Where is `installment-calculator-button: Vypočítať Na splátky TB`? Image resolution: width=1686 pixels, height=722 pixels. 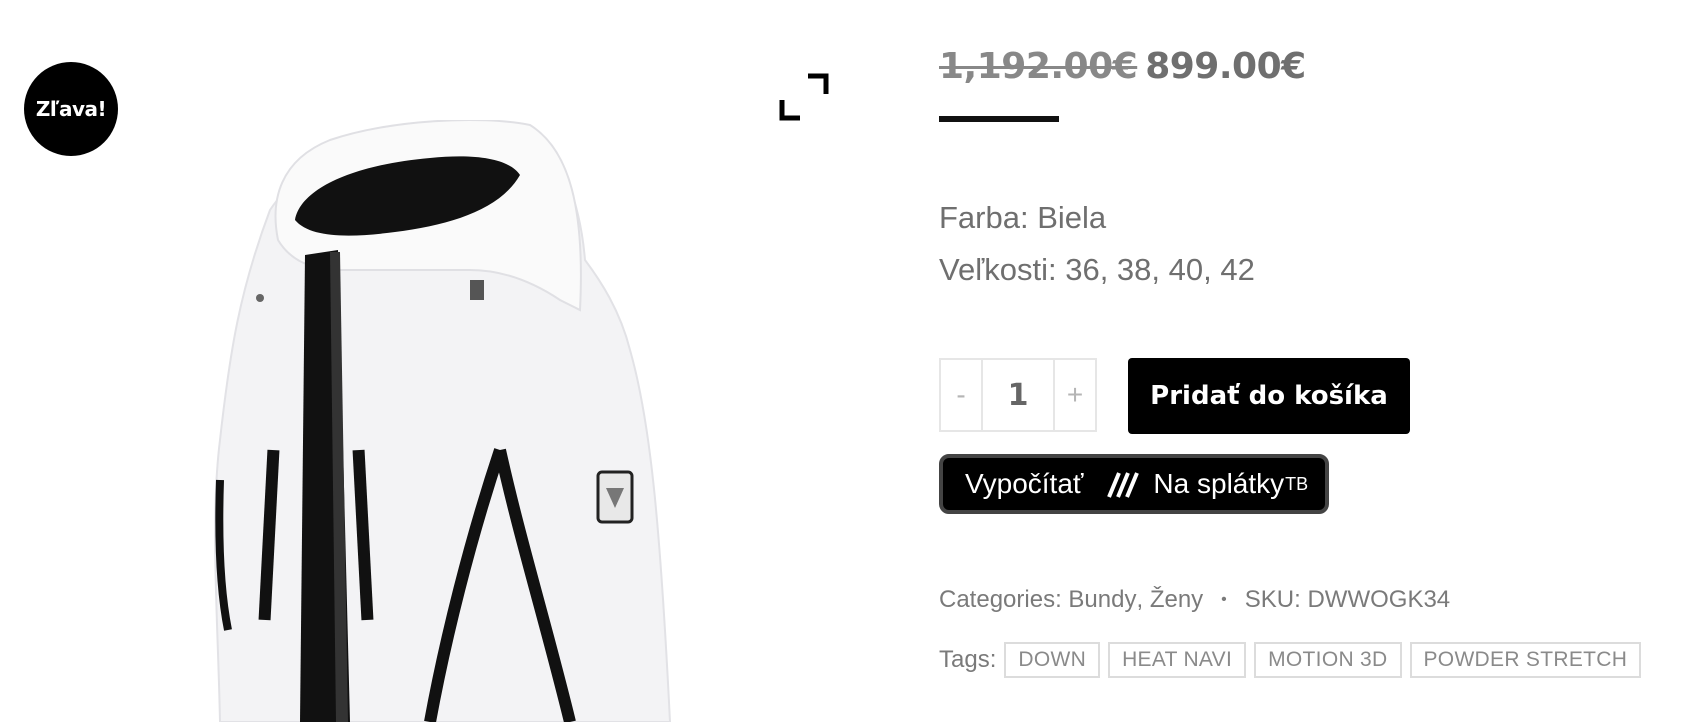
installment-calculator-button: Vypočítať Na splátky TB is located at coordinates (1134, 484).